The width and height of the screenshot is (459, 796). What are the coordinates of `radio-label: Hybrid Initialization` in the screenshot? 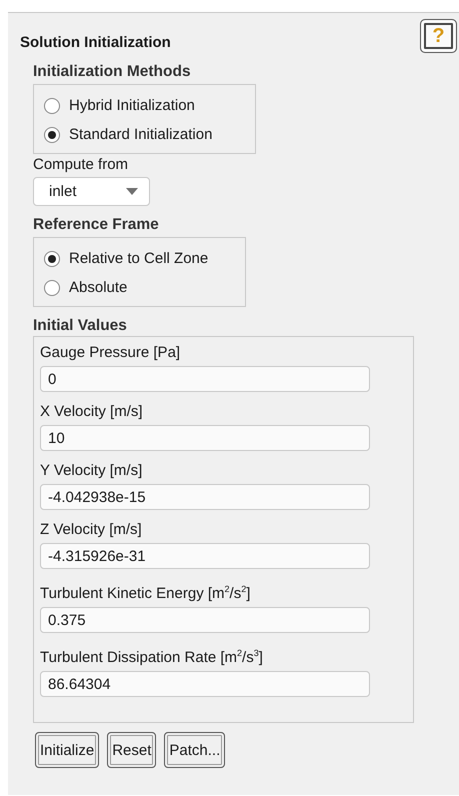 It's located at (132, 105).